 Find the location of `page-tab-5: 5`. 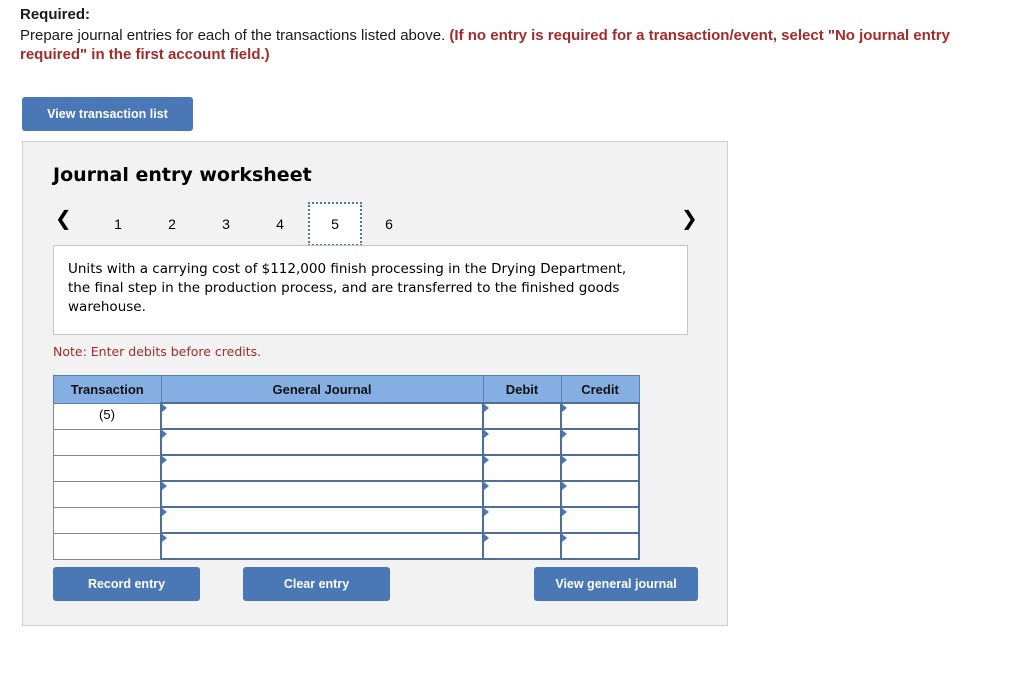

page-tab-5: 5 is located at coordinates (335, 224).